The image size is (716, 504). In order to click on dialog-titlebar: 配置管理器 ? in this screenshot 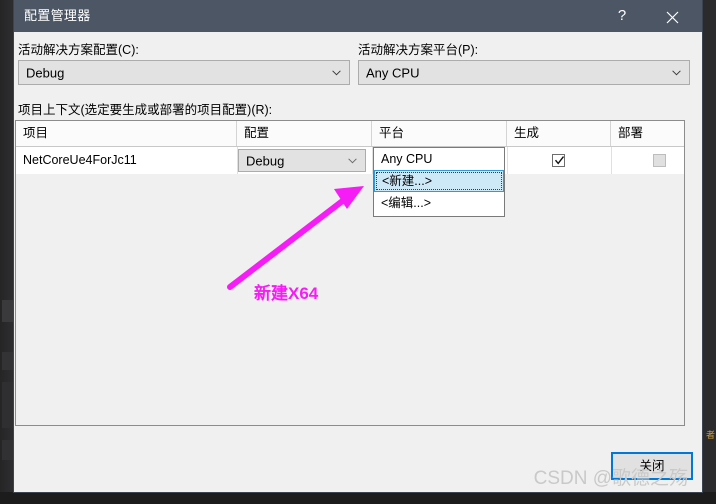, I will do `click(358, 16)`.